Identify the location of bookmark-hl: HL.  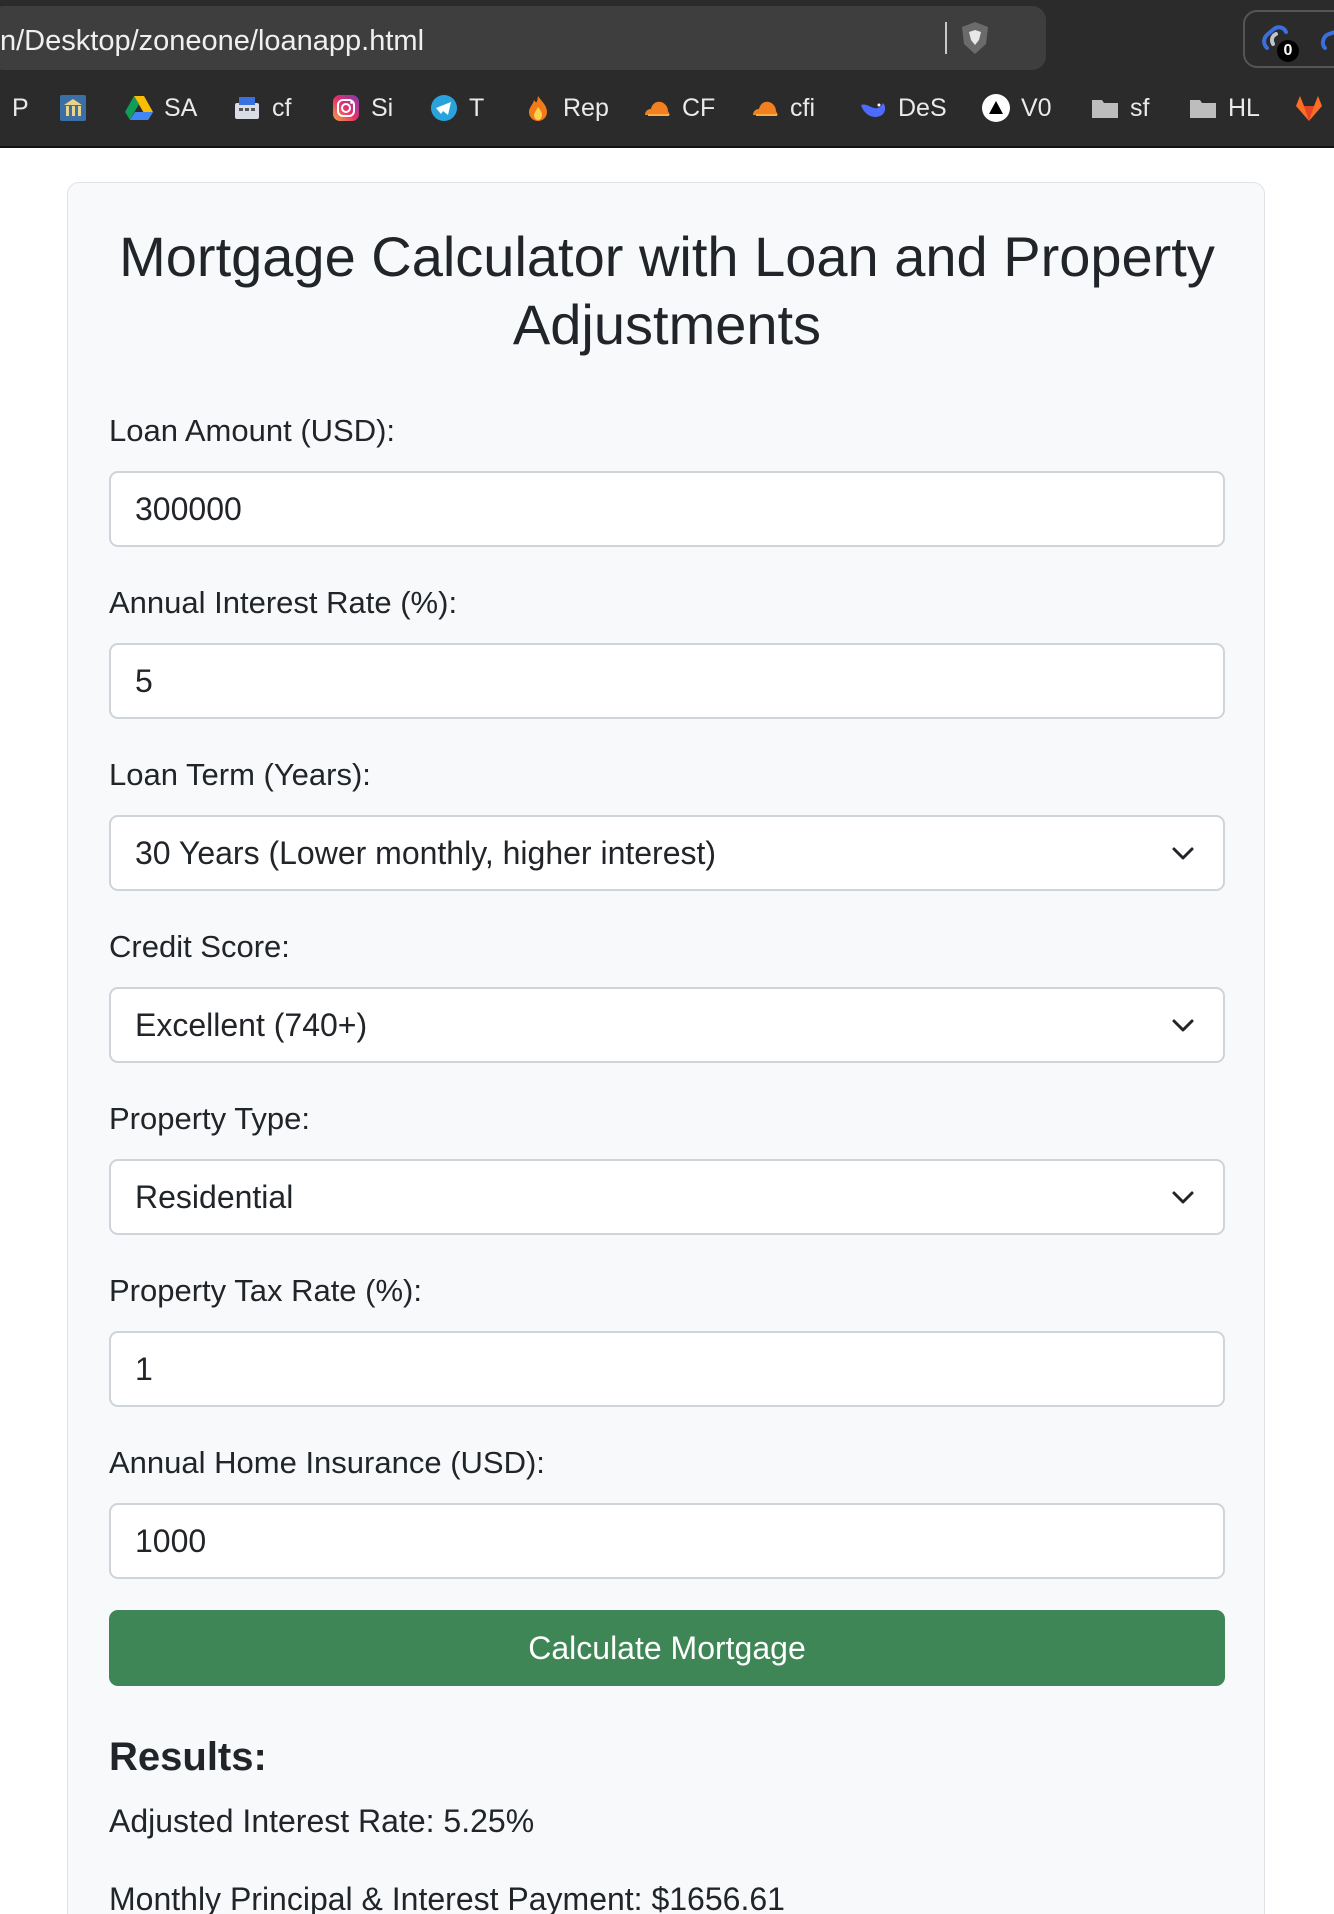
(1224, 108).